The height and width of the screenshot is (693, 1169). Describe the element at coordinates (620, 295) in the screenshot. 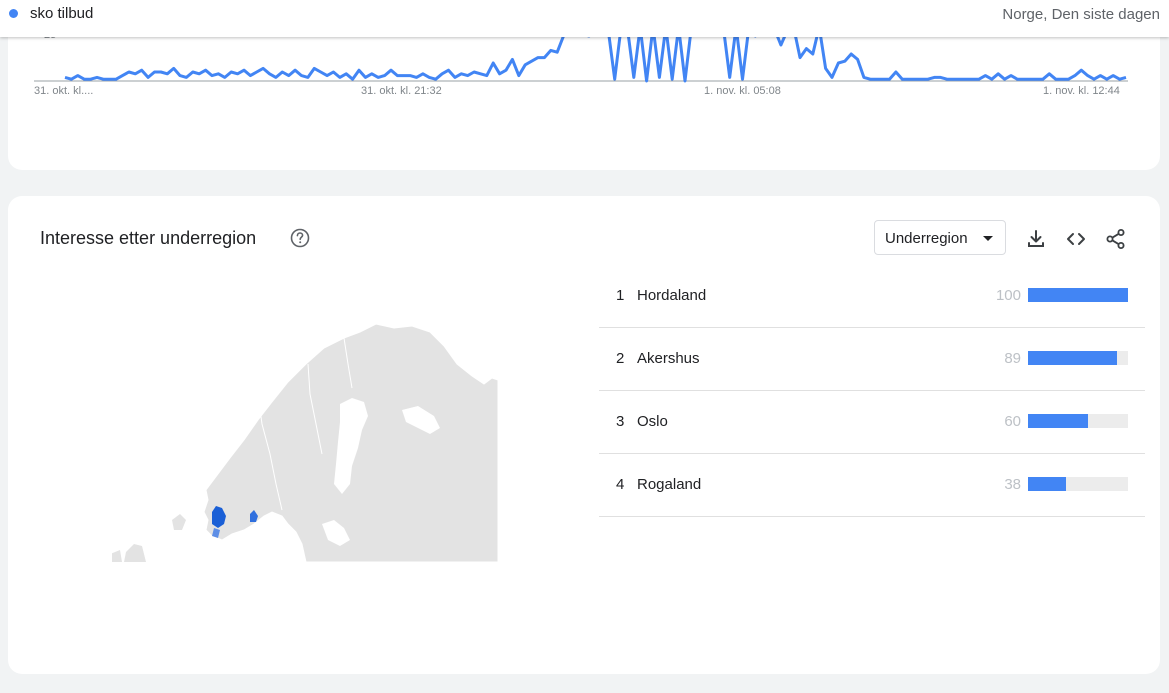

I see `rank-number: 1` at that location.